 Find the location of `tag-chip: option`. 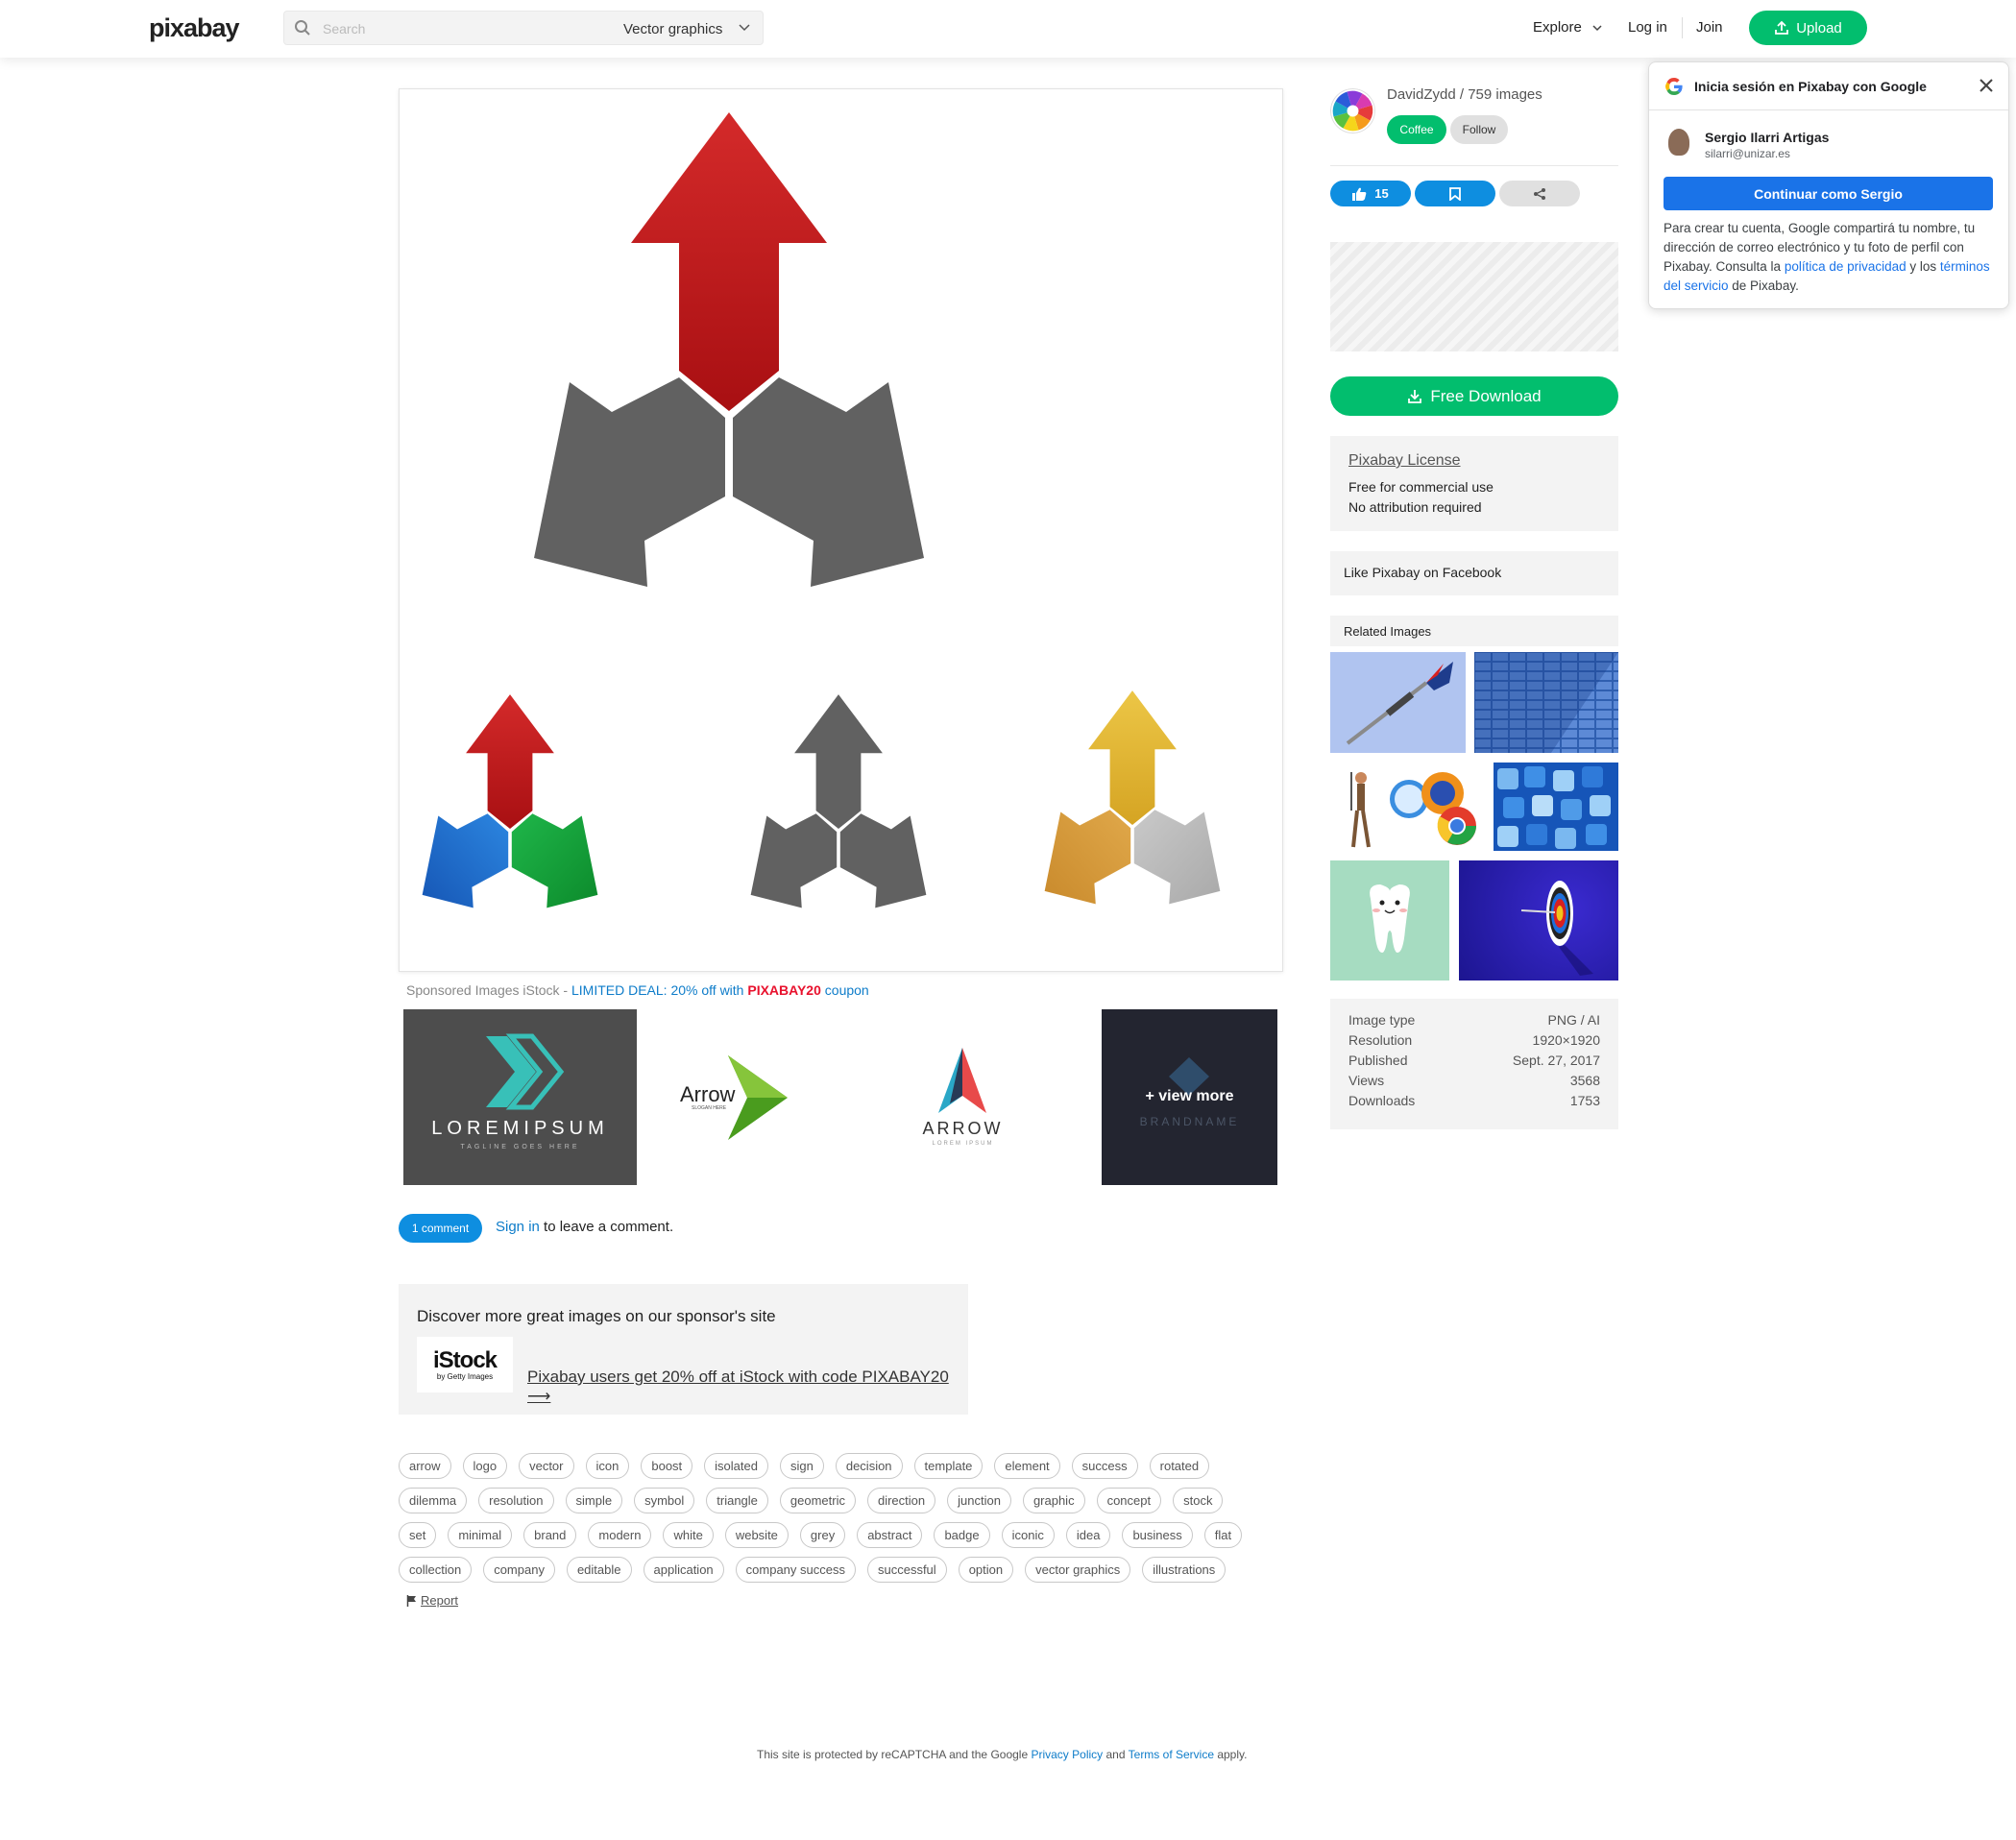

tag-chip: option is located at coordinates (986, 1570).